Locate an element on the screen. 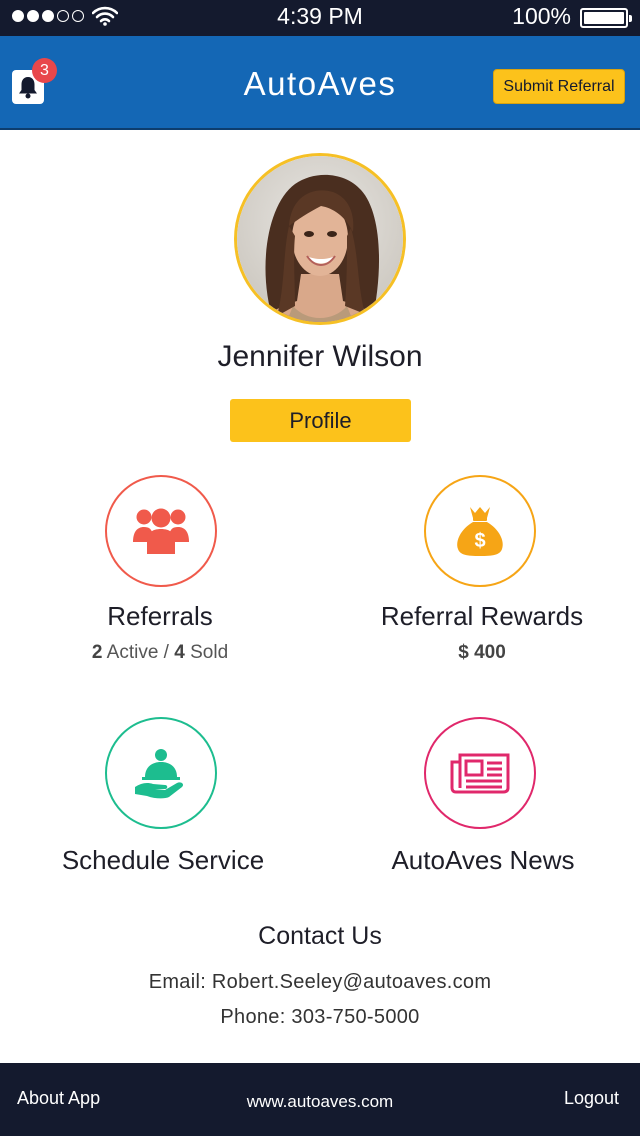  submit-referral-button: Submit Referral is located at coordinates (559, 86).